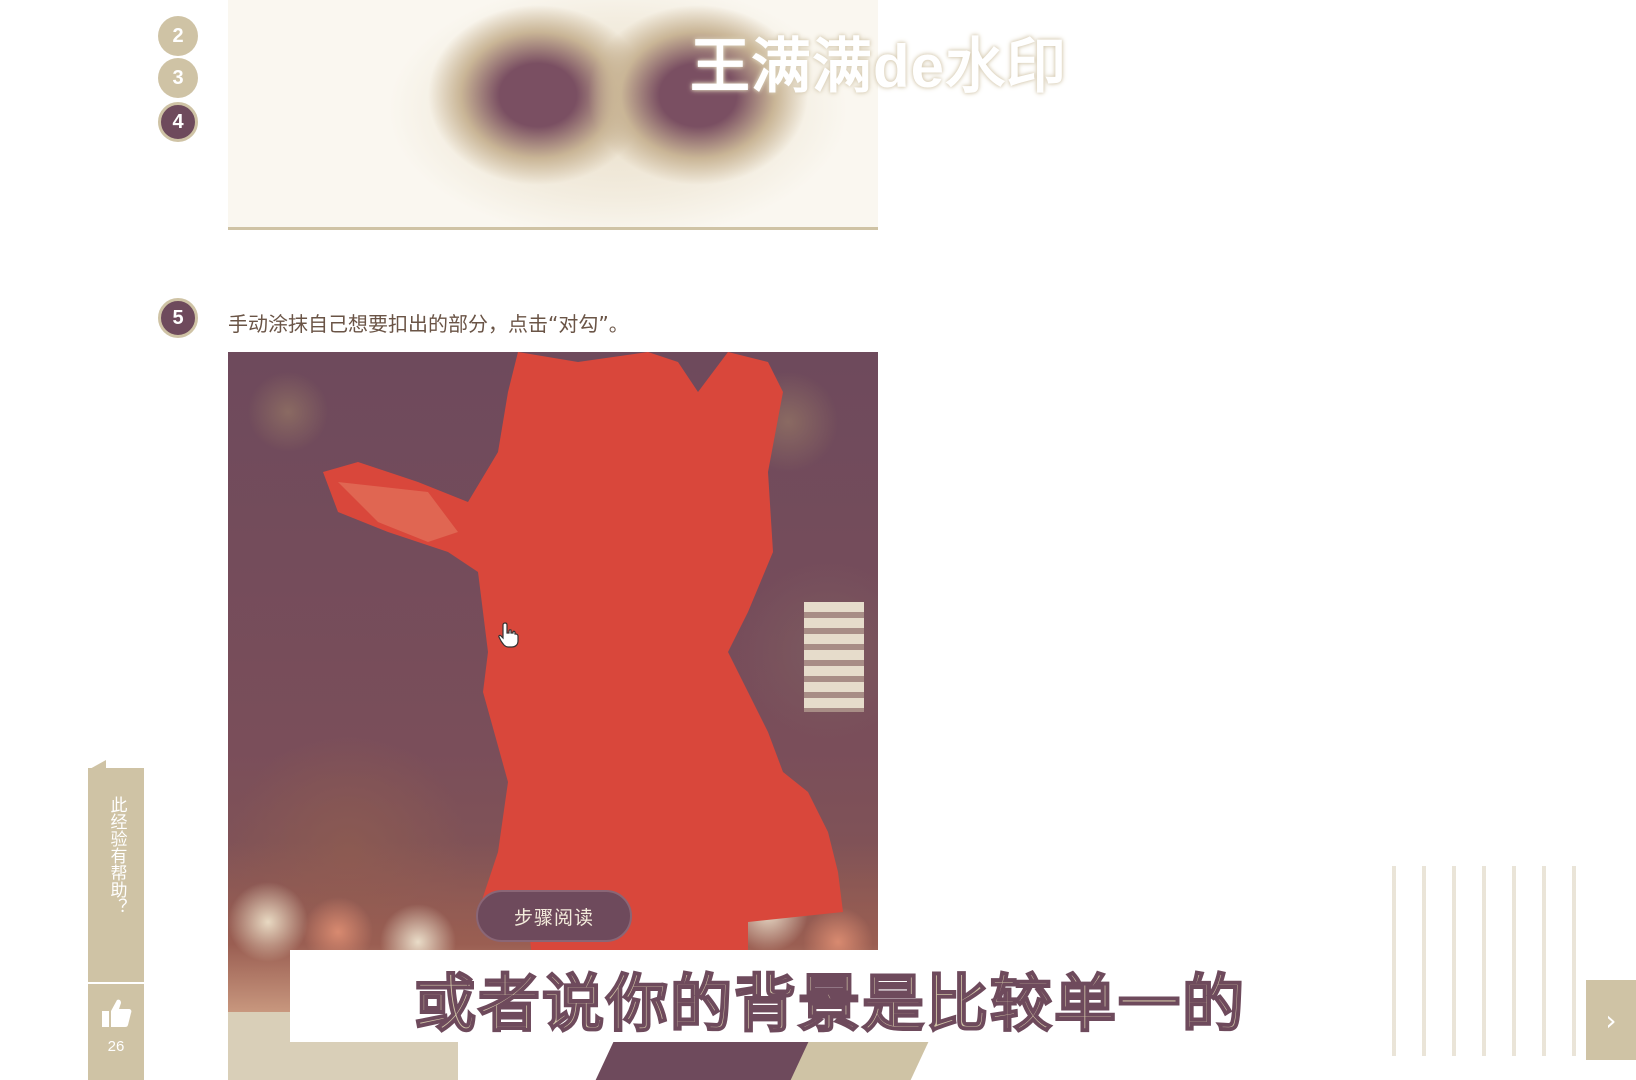 The image size is (1636, 1080). Describe the element at coordinates (879, 66) in the screenshot. I see `watermark-text: 王满满de水印` at that location.